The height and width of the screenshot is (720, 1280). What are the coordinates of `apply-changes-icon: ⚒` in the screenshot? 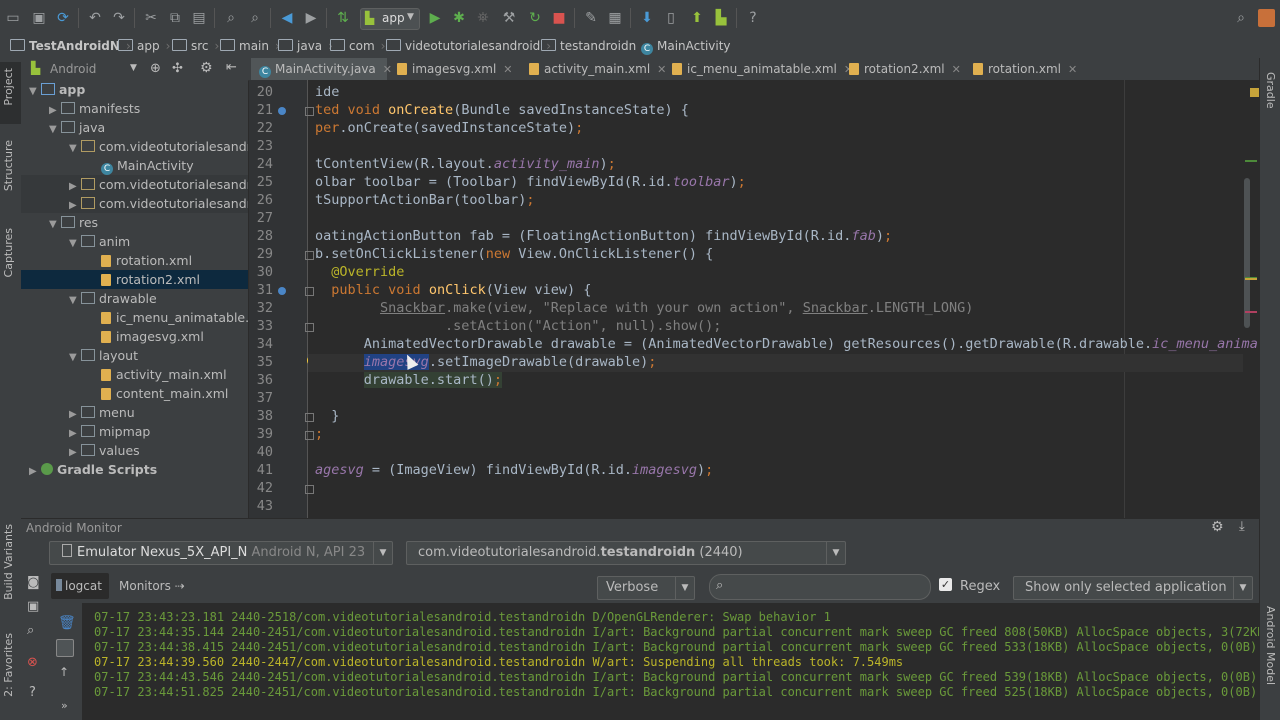 It's located at (509, 18).